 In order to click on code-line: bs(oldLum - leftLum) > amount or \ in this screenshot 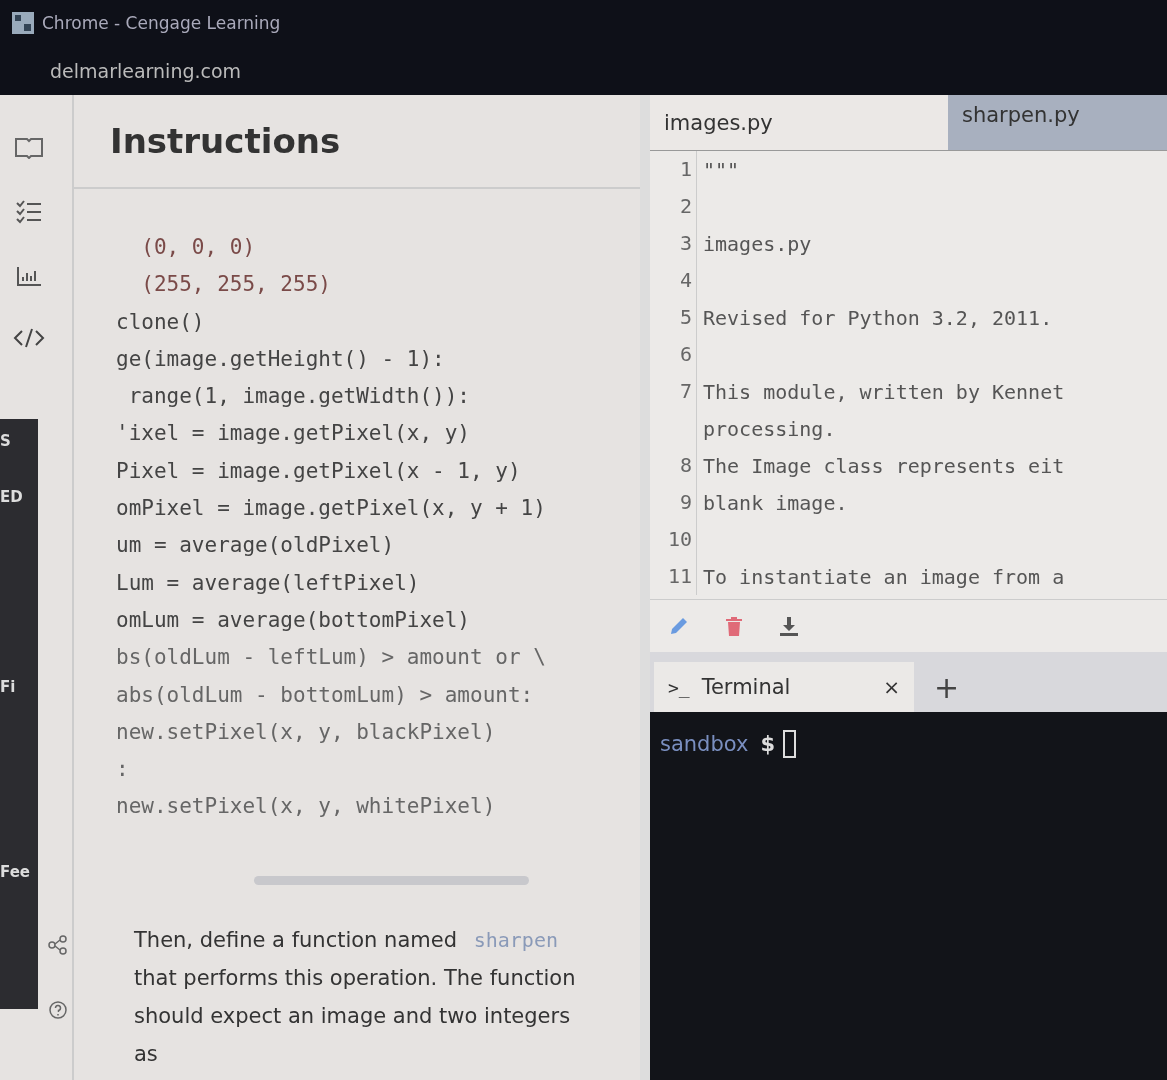, I will do `click(331, 658)`.